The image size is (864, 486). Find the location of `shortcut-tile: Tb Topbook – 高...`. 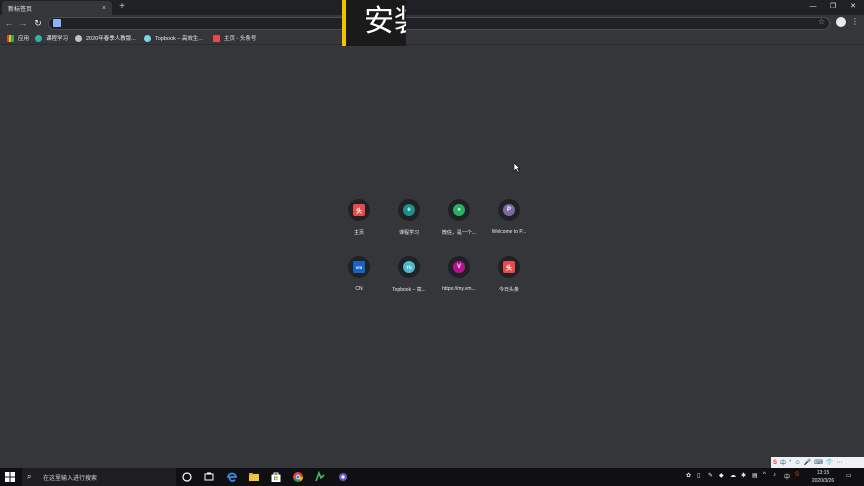

shortcut-tile: Tb Topbook – 高... is located at coordinates (409, 279).